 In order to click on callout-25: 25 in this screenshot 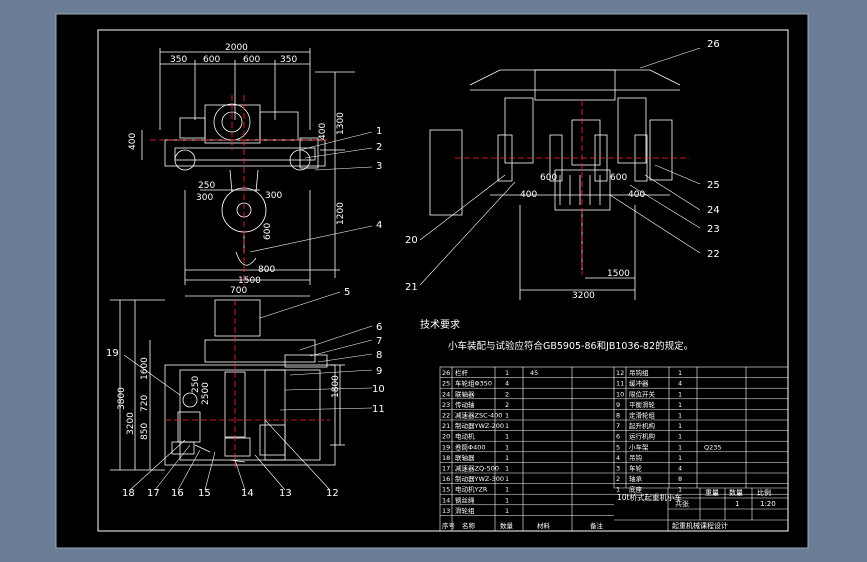, I will do `click(713, 185)`.